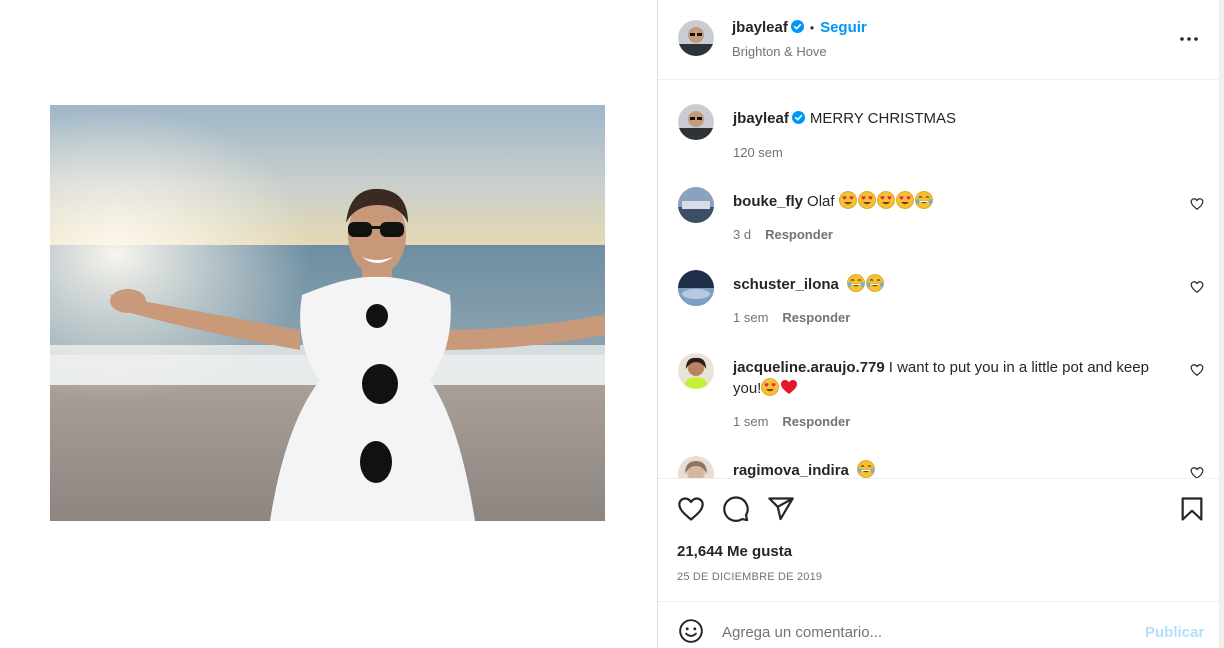  I want to click on page-scrollbar, so click(1221, 324).